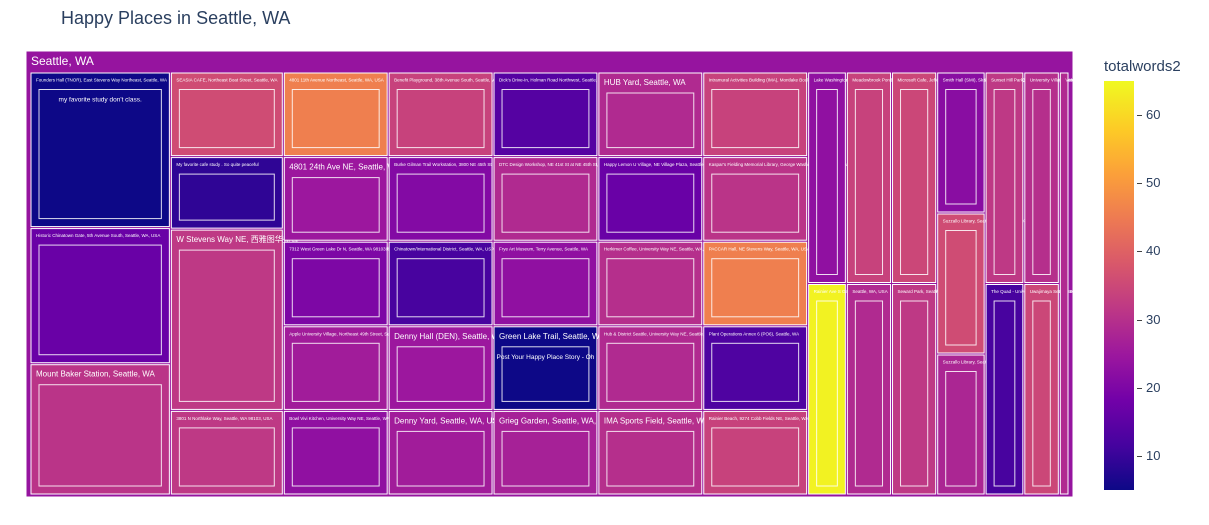 This screenshot has width=1209, height=525. Describe the element at coordinates (557, 420) in the screenshot. I see `treemap-cell-label: Grieg Garden, Seattle, WA, USA` at that location.